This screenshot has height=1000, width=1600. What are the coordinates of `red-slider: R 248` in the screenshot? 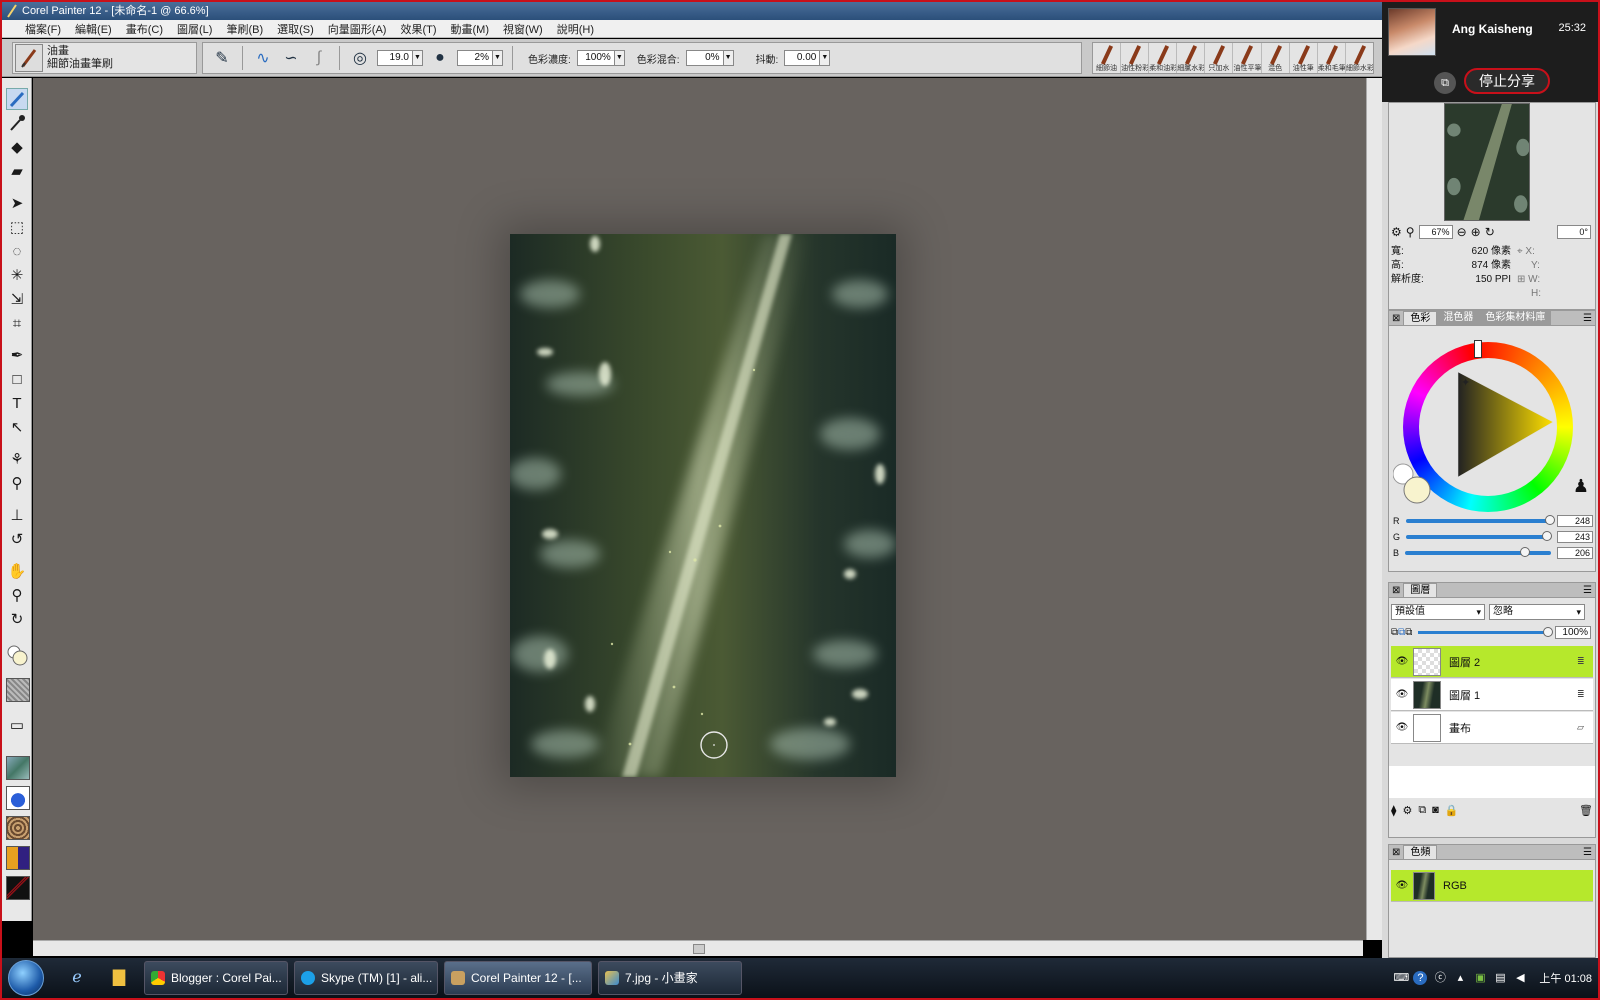 It's located at (1493, 521).